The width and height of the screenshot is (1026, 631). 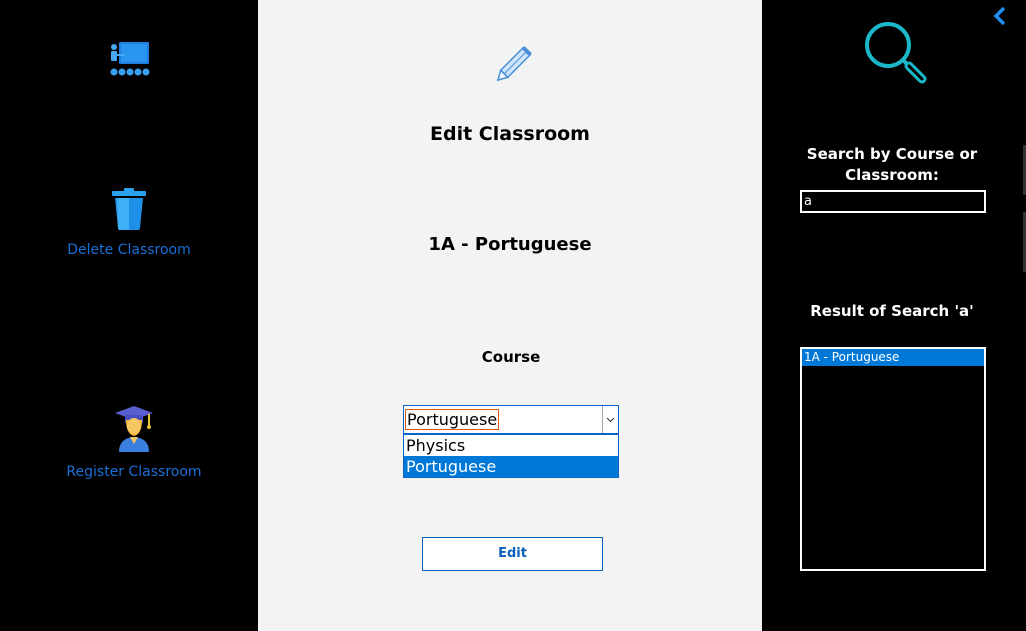 I want to click on course-option-portuguese: Portuguese, so click(x=511, y=466).